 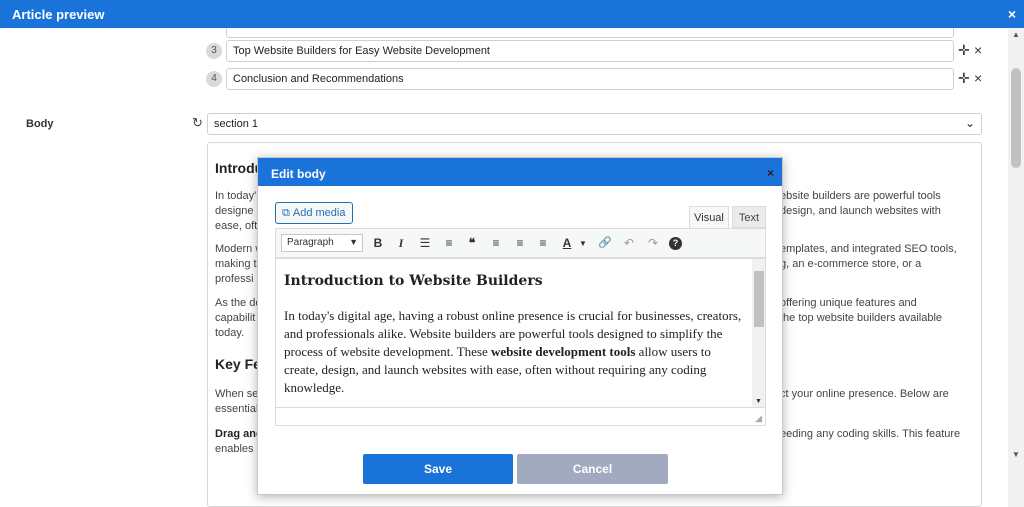 I want to click on italic-icon: I, so click(x=401, y=243).